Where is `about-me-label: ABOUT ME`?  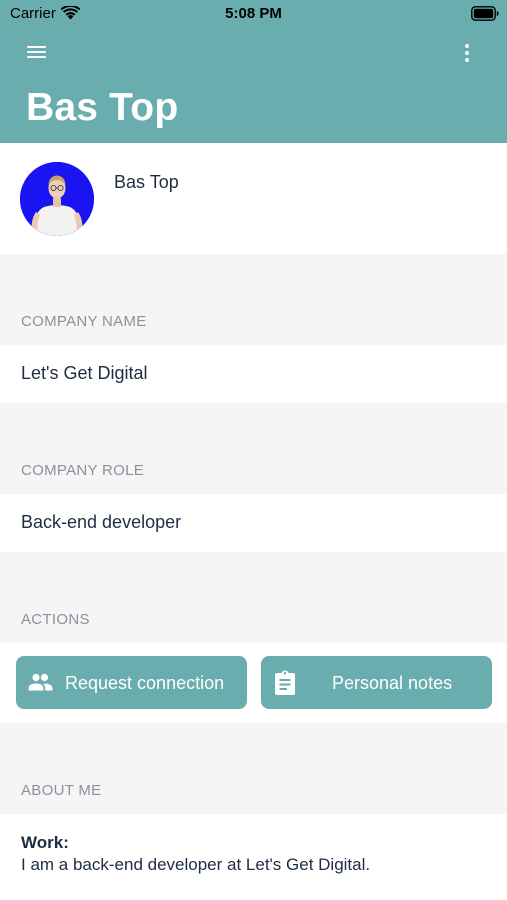
about-me-label: ABOUT ME is located at coordinates (61, 790).